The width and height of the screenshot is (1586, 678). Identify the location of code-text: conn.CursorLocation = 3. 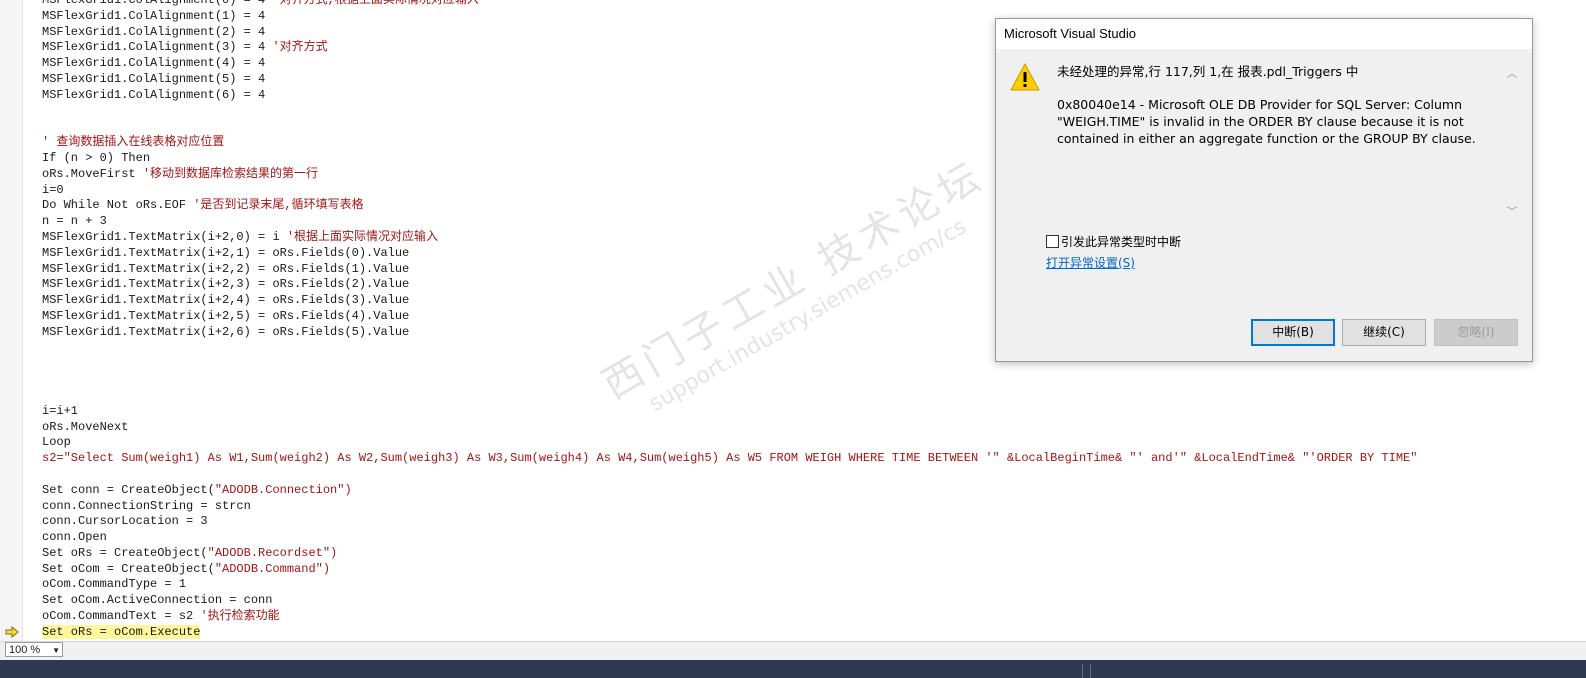
(125, 521).